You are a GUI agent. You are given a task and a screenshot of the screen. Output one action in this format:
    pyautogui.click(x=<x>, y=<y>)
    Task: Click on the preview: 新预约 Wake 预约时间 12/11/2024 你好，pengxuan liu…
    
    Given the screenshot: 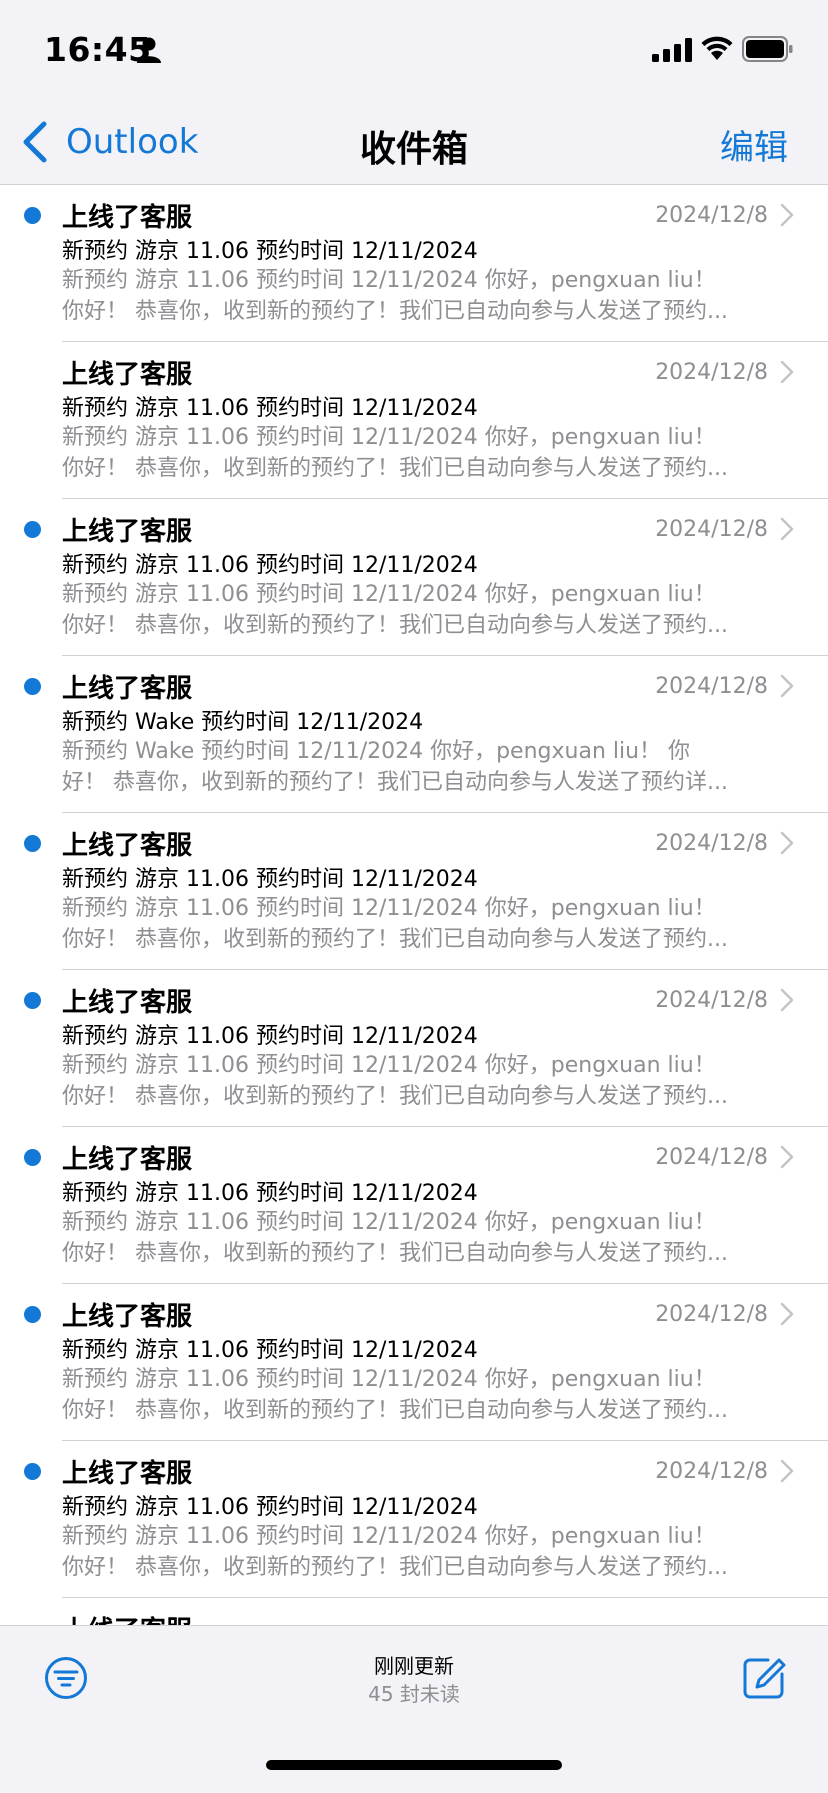 What is the action you would take?
    pyautogui.click(x=422, y=767)
    